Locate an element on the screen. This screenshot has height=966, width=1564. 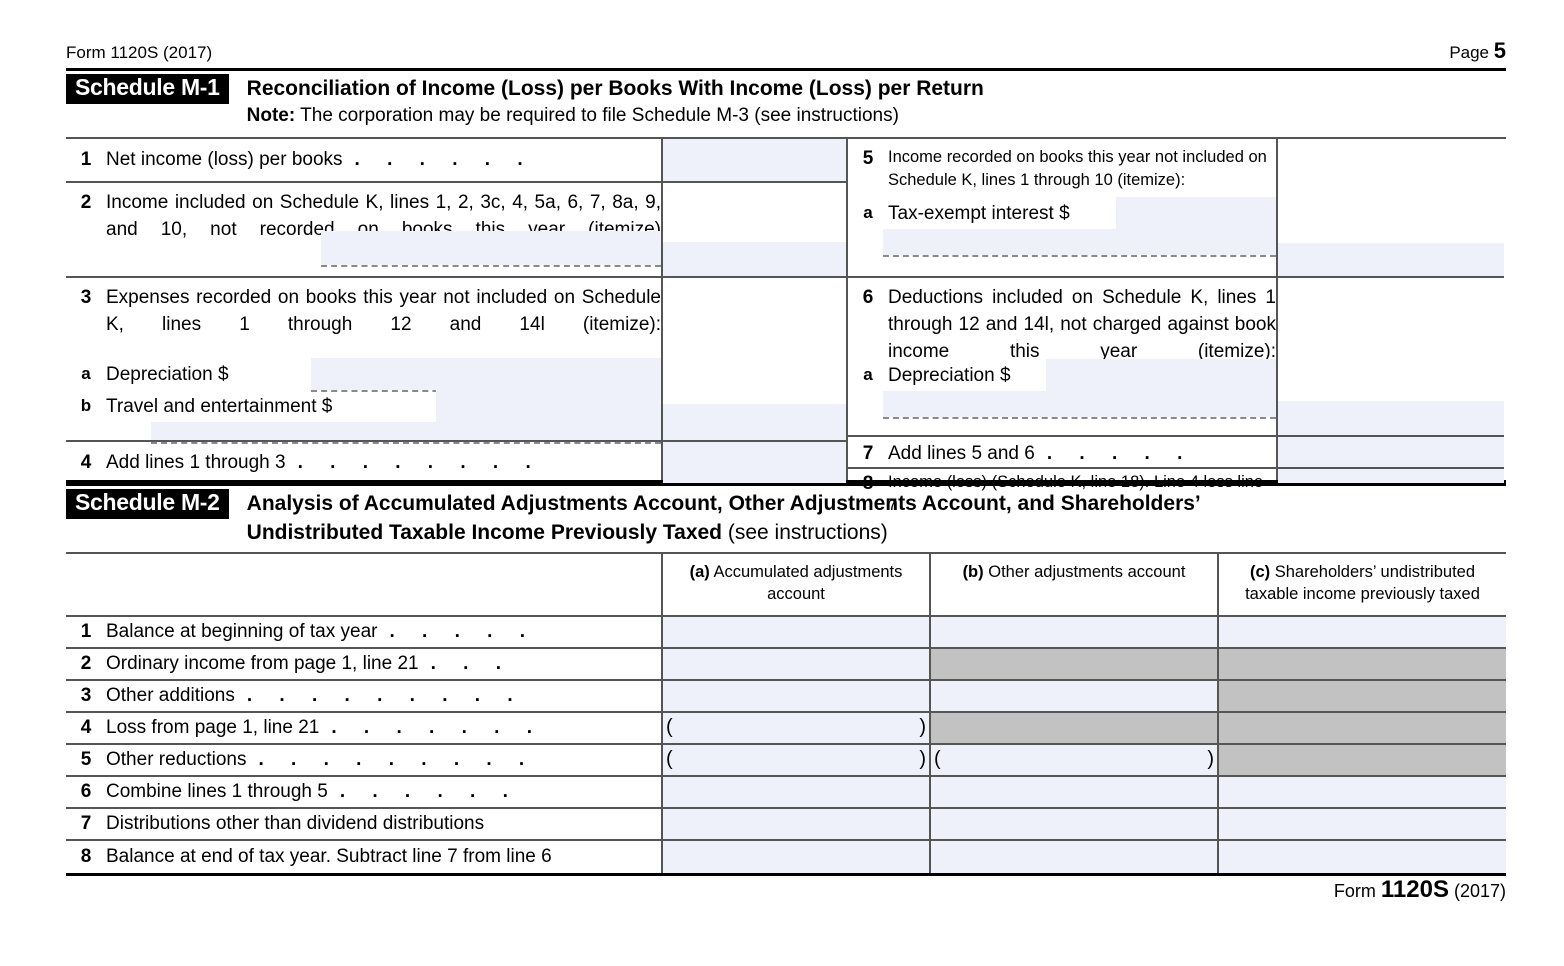
page-header: Form 1120S (2017) Page 5 is located at coordinates (786, 51).